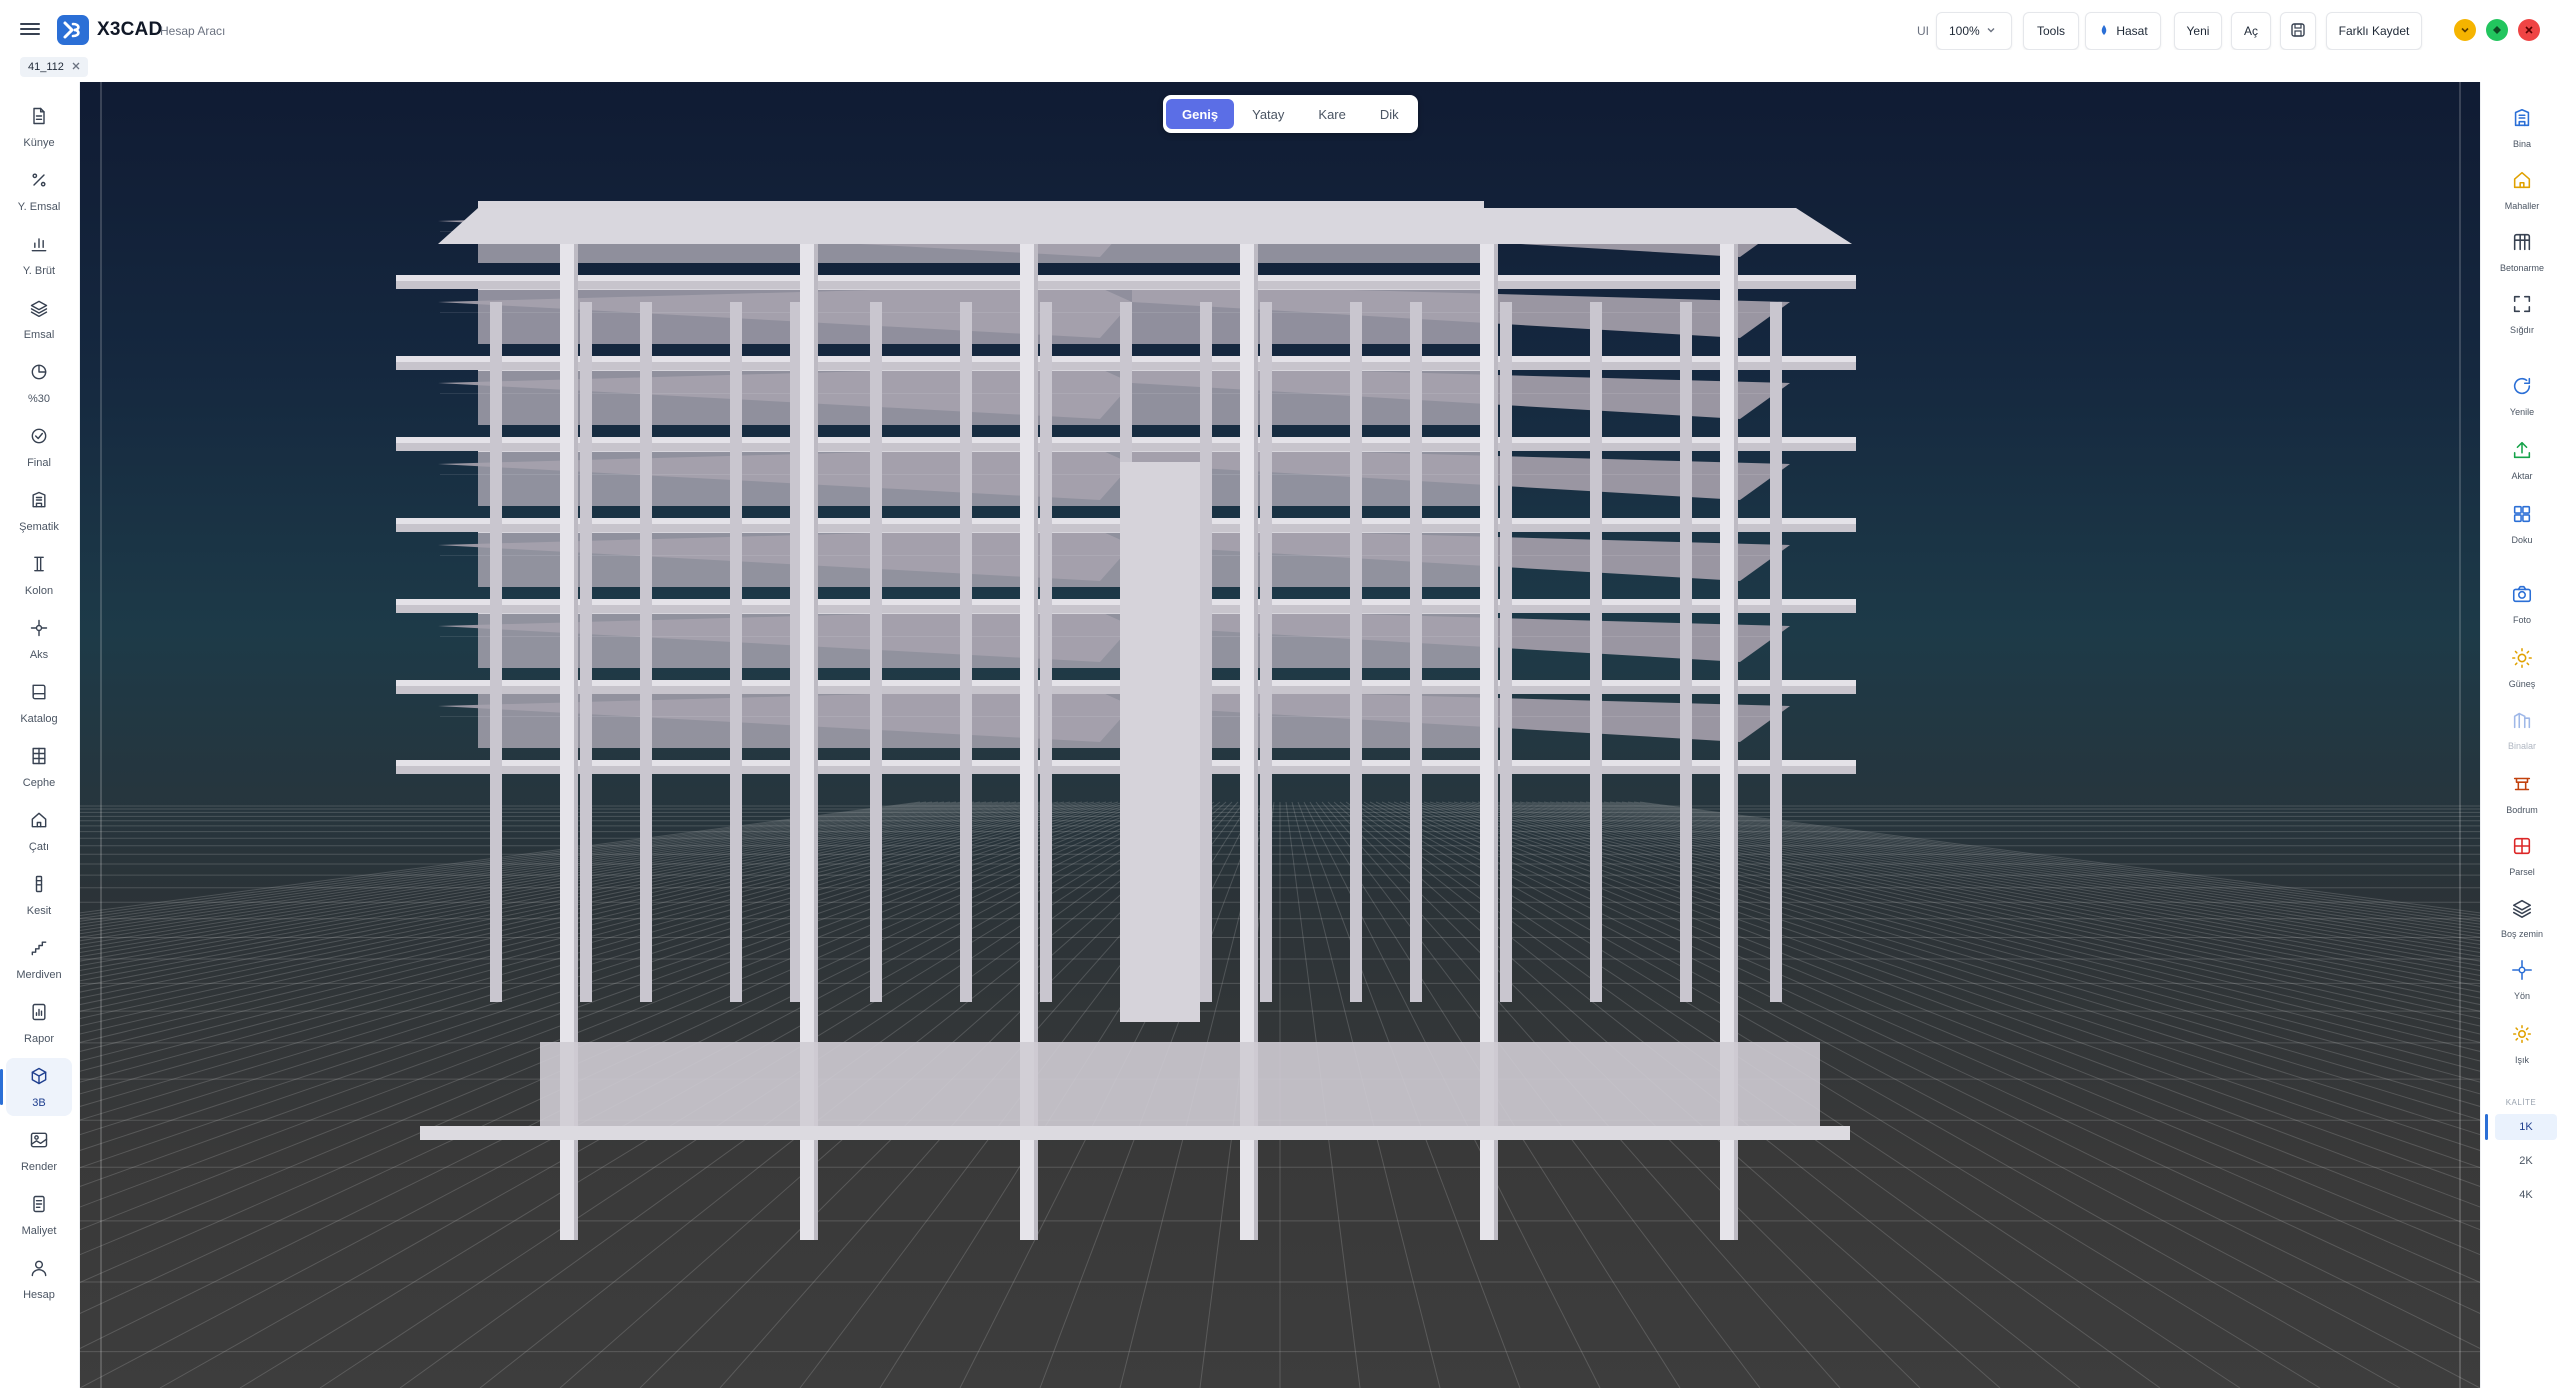  What do you see at coordinates (2526, 1161) in the screenshot?
I see `quality-option-2k: 2K` at bounding box center [2526, 1161].